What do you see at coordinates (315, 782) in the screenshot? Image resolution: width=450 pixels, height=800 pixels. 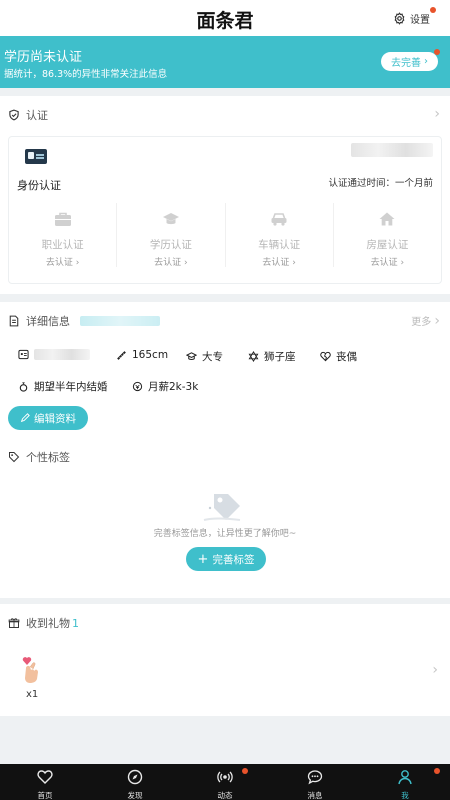 I see `nav-messages: 消息` at bounding box center [315, 782].